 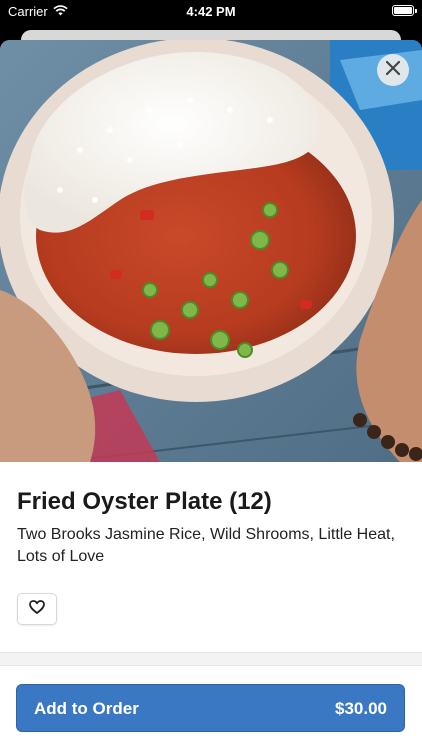 I want to click on add-to-order-button: Add to Order $30.00, so click(x=210, y=708).